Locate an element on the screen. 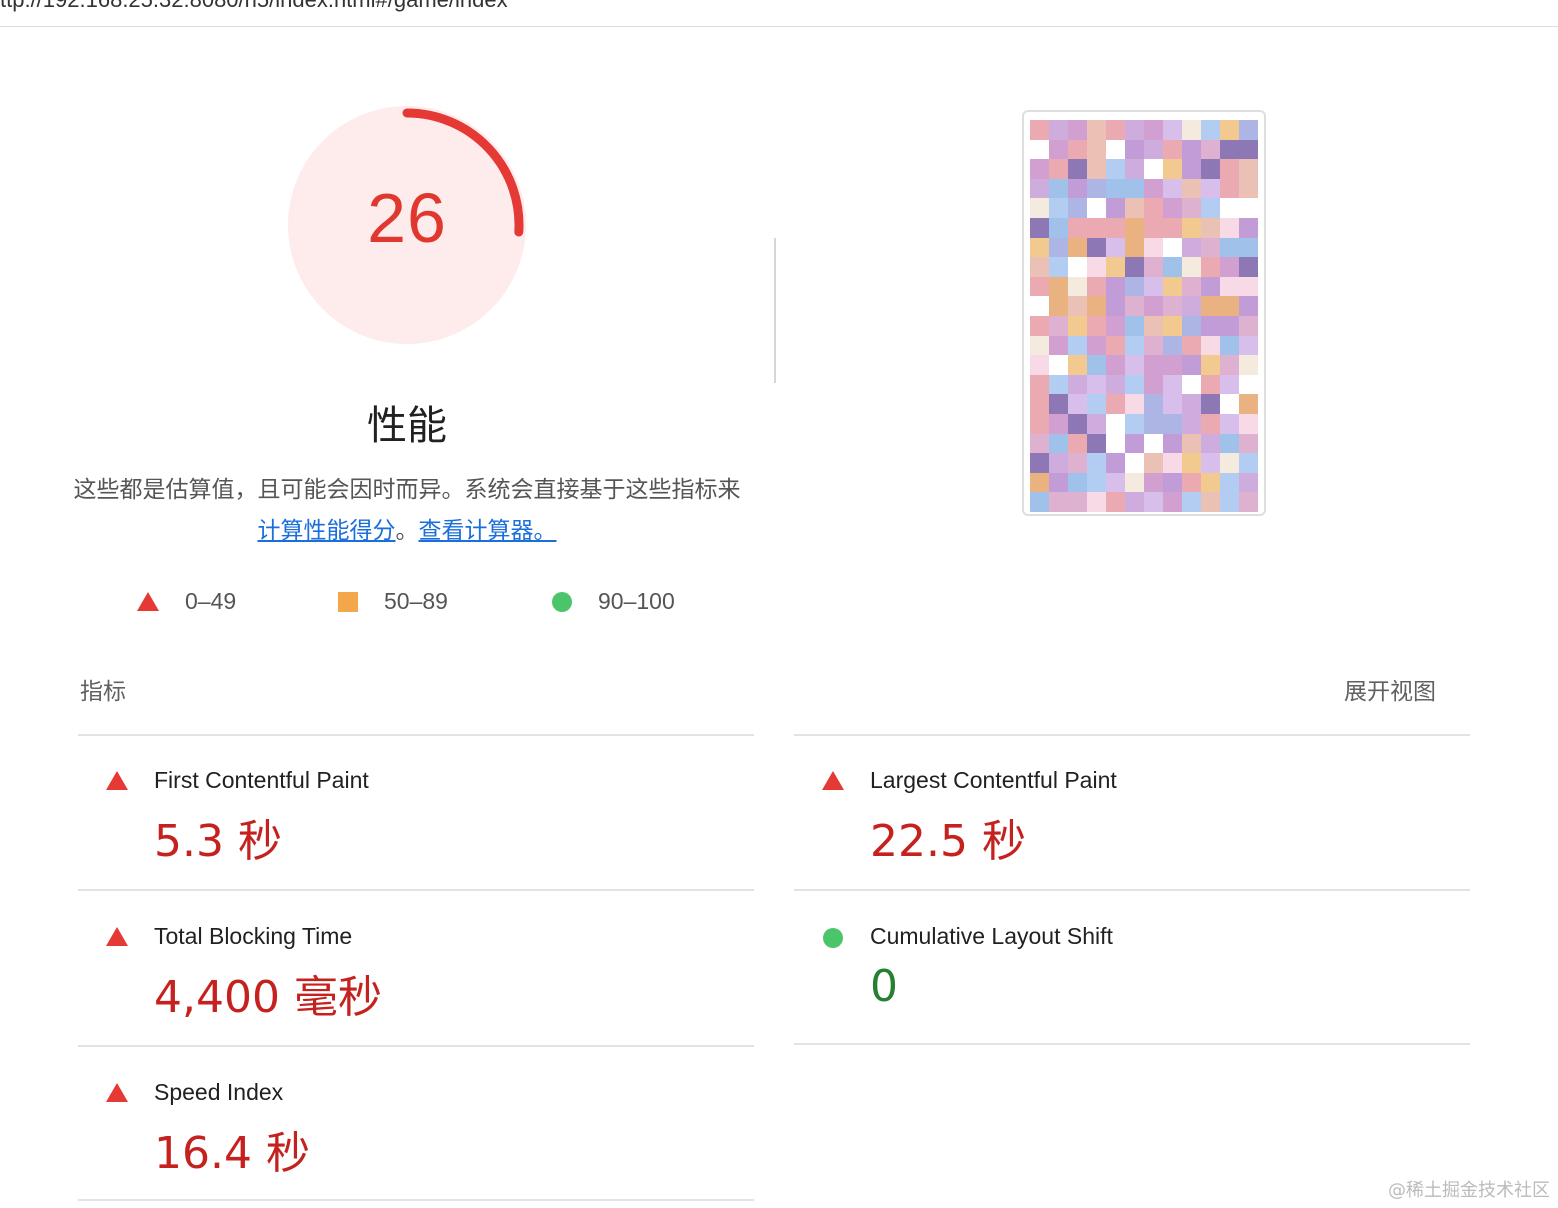 The width and height of the screenshot is (1558, 1208). metric-label: Cumulative Layout Shift is located at coordinates (991, 936).